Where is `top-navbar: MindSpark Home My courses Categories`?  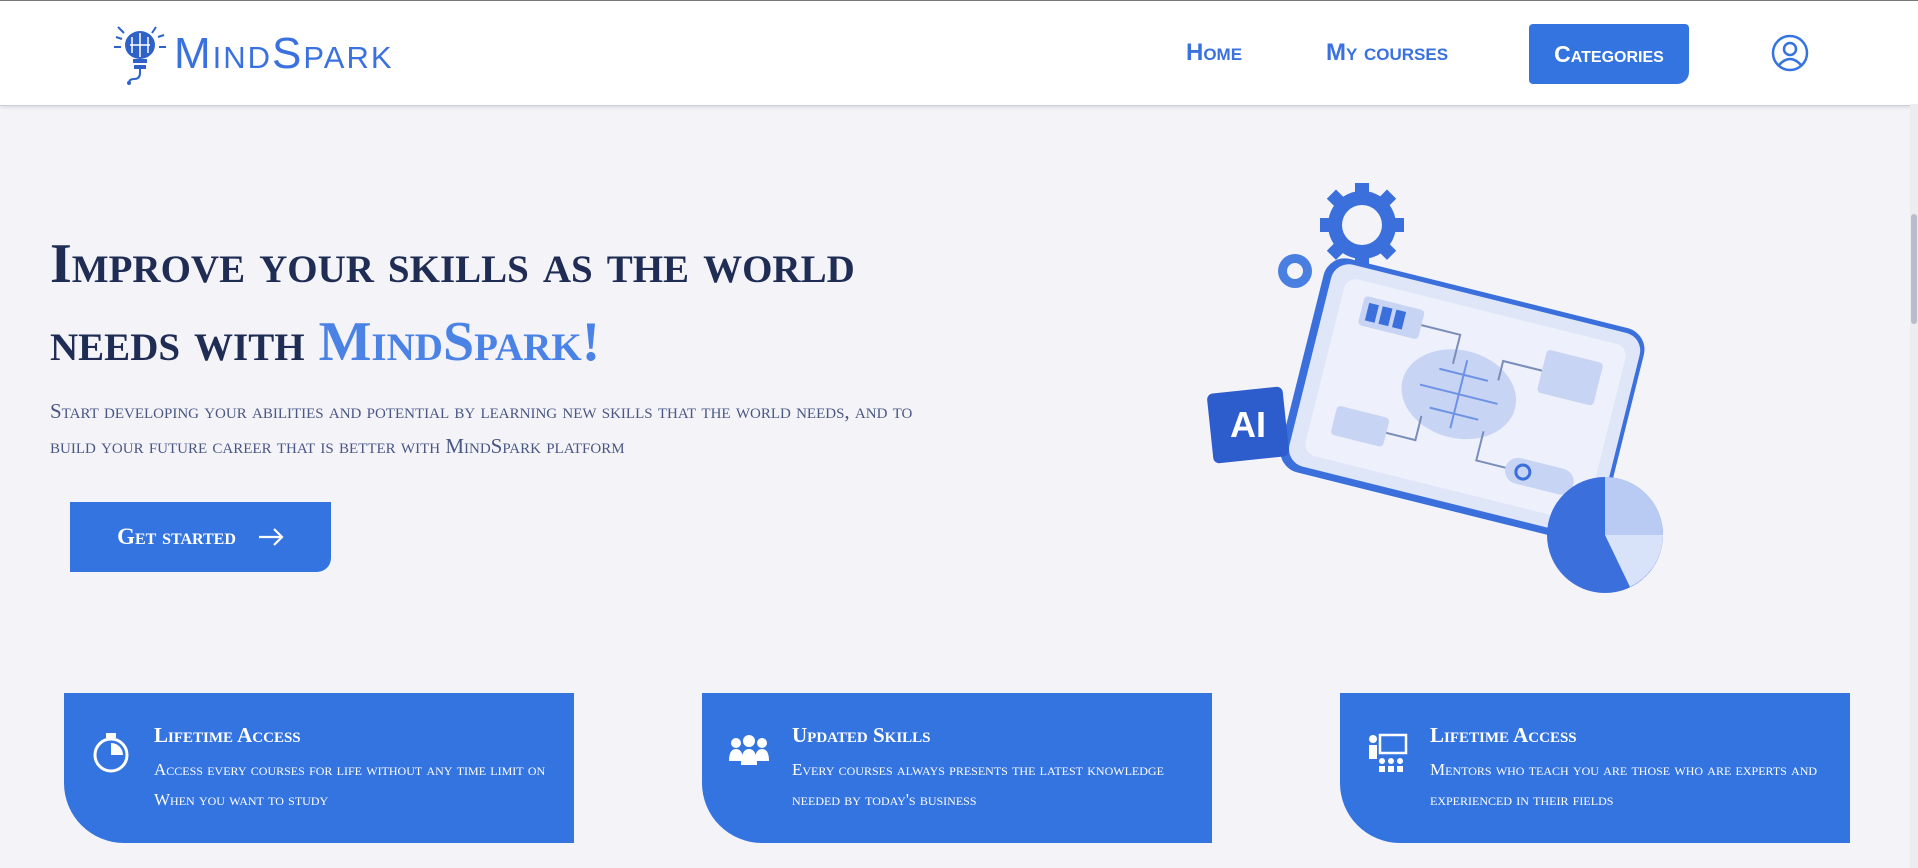
top-navbar: MindSpark Home My courses Categories is located at coordinates (959, 53).